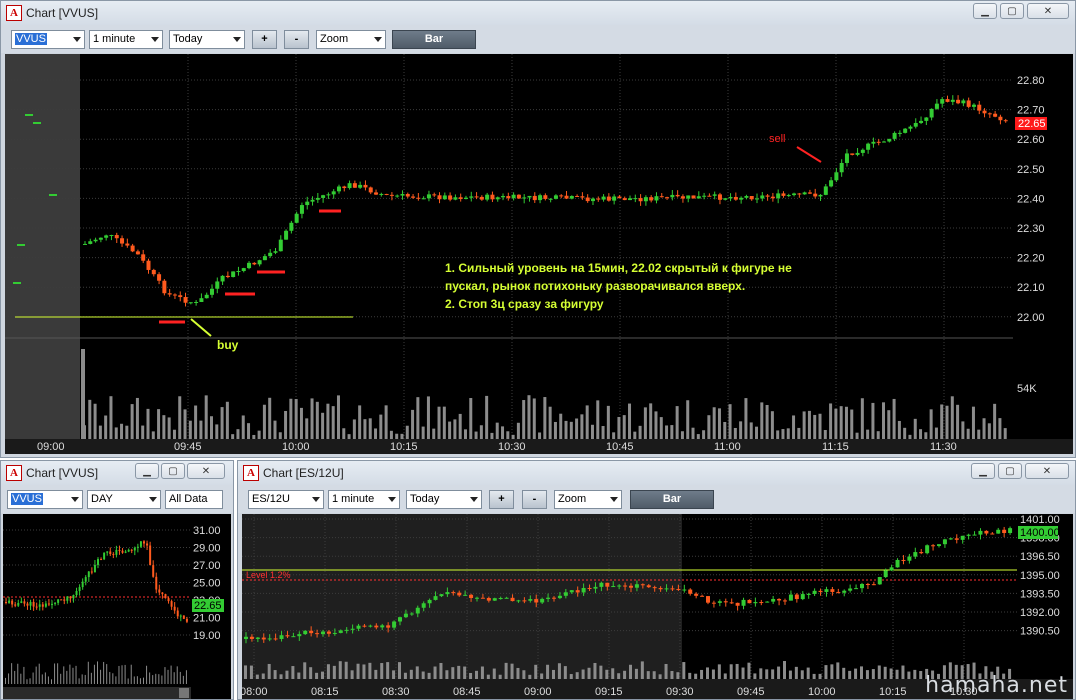 This screenshot has width=1076, height=700. What do you see at coordinates (194, 499) in the screenshot?
I see `range-select: All Data` at bounding box center [194, 499].